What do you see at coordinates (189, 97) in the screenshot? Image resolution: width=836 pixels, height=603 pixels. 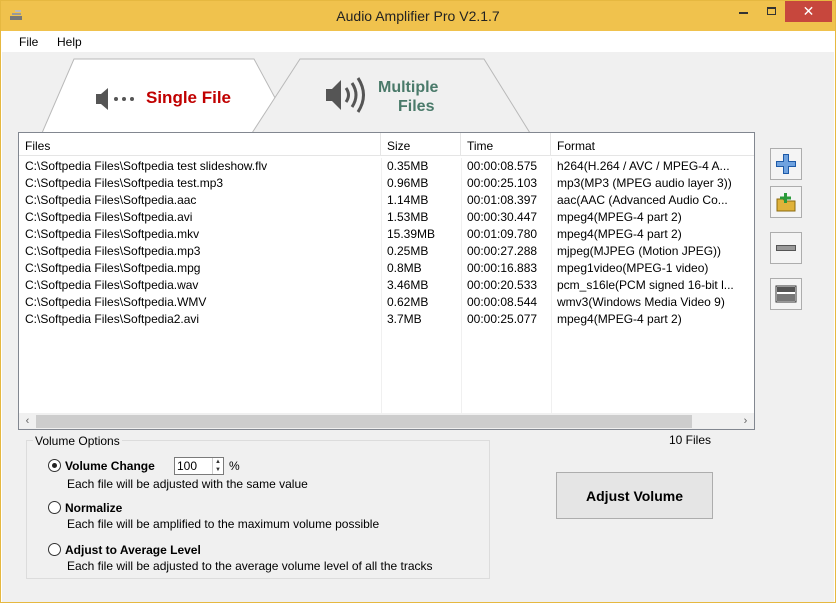 I see `tab-single-file-label: Single File` at bounding box center [189, 97].